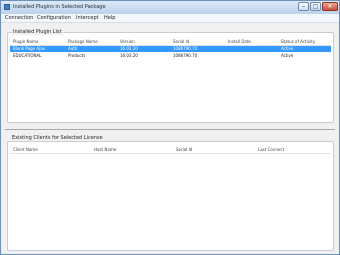 The height and width of the screenshot is (255, 340). I want to click on clients-panel-title: Existing Clients for Selected License, so click(57, 138).